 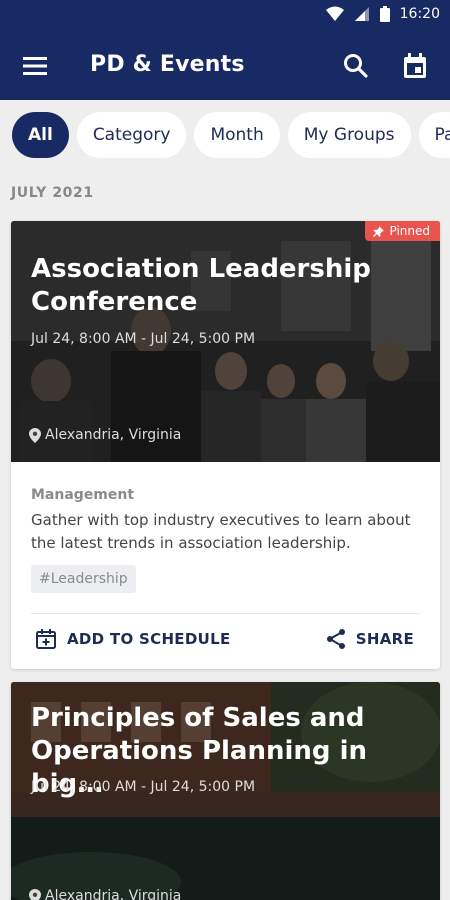 I want to click on filter-chip-category: Category, so click(x=131, y=135).